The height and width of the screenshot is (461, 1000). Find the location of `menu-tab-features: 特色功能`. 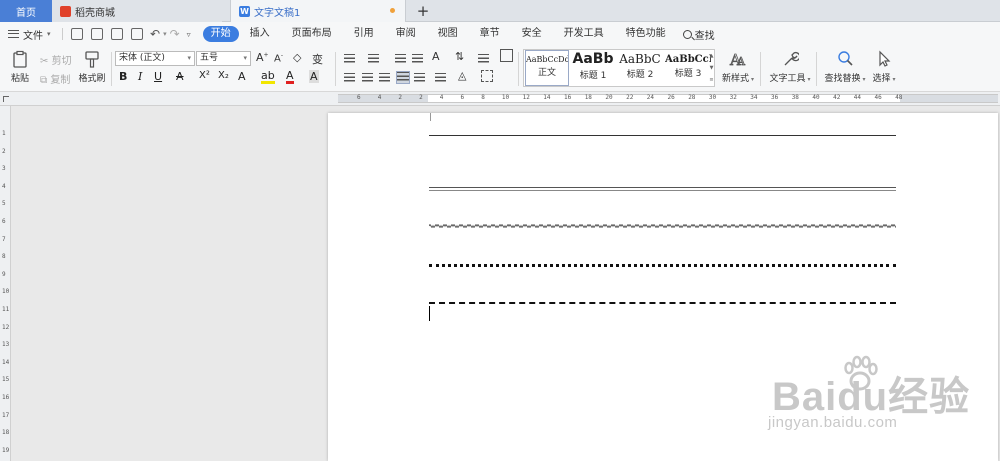

menu-tab-features: 特色功能 is located at coordinates (646, 34).